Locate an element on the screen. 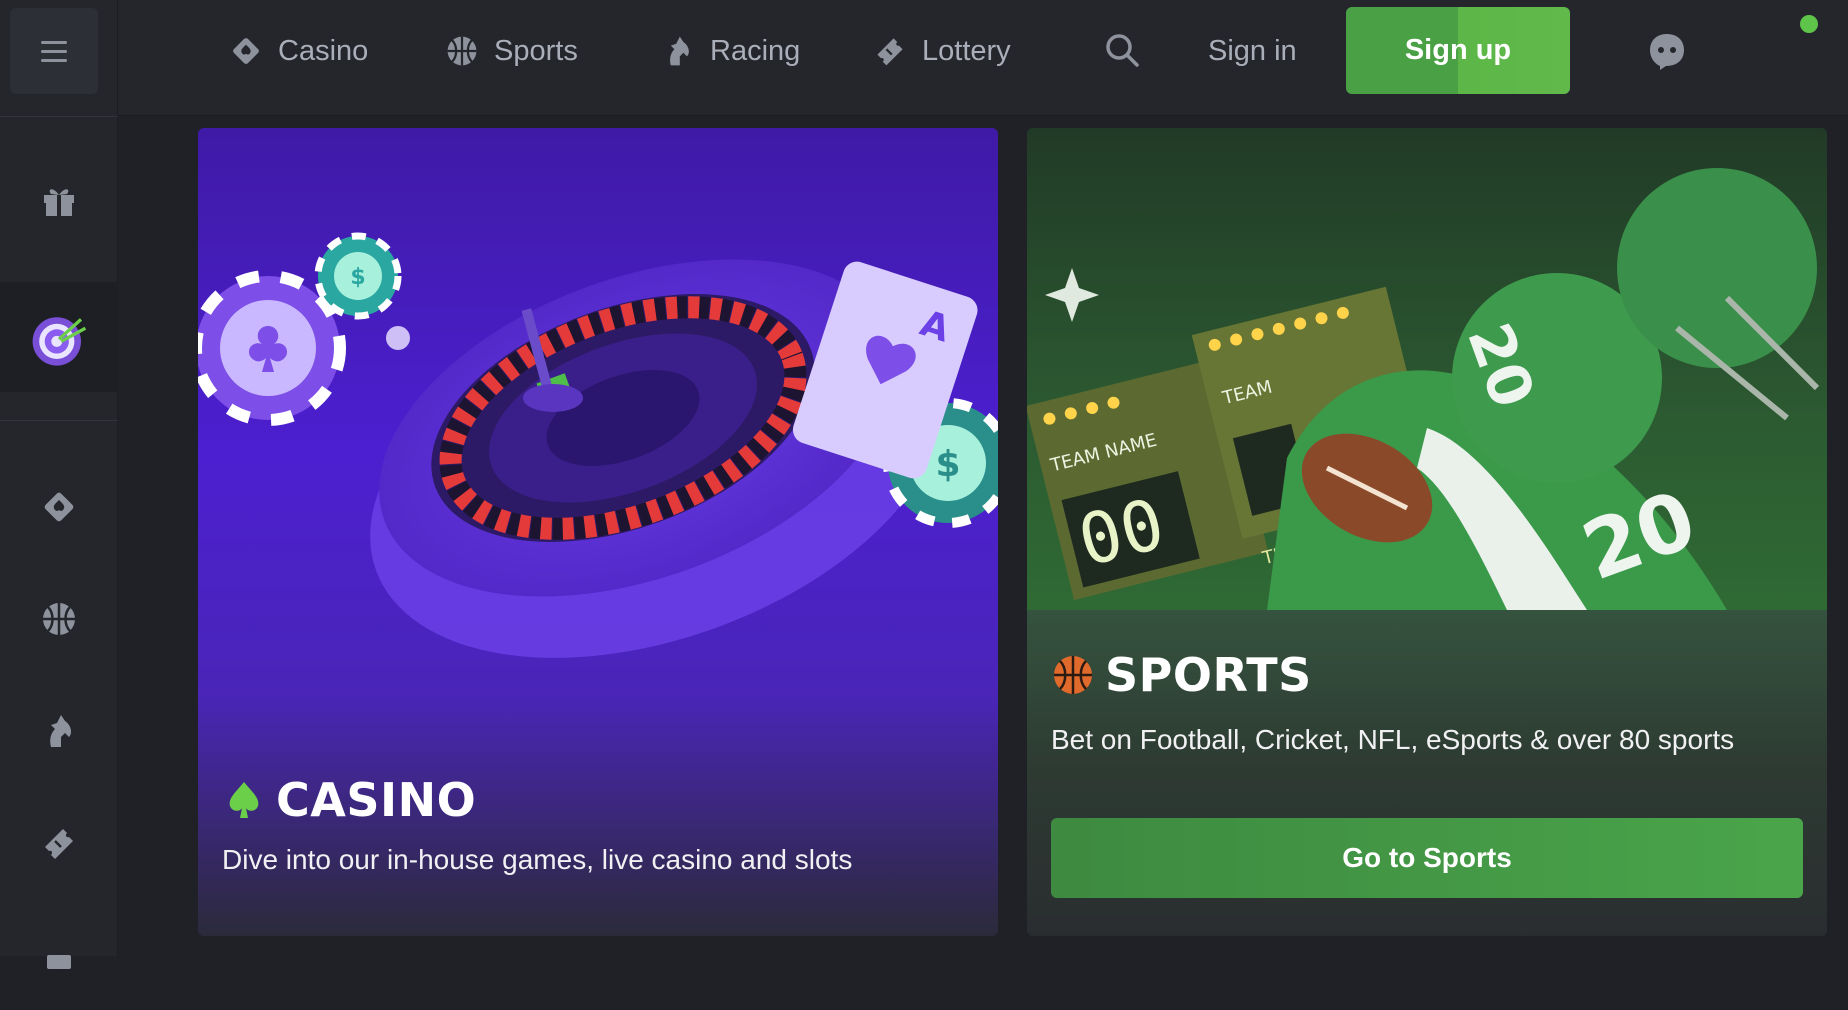  nav-lottery: Lottery is located at coordinates (941, 51).